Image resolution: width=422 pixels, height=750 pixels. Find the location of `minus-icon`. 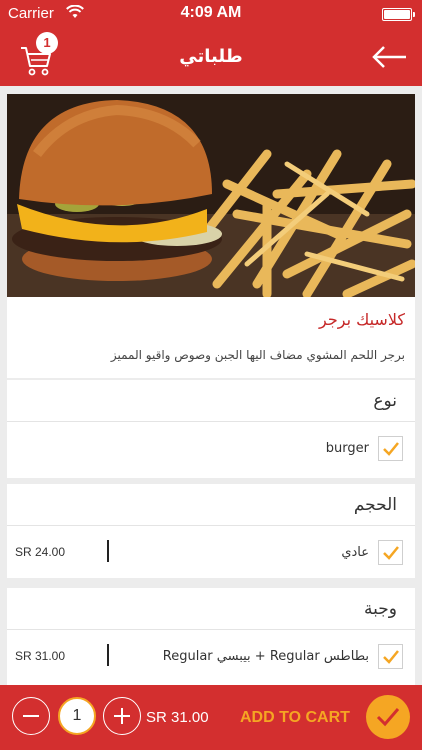

minus-icon is located at coordinates (31, 716).